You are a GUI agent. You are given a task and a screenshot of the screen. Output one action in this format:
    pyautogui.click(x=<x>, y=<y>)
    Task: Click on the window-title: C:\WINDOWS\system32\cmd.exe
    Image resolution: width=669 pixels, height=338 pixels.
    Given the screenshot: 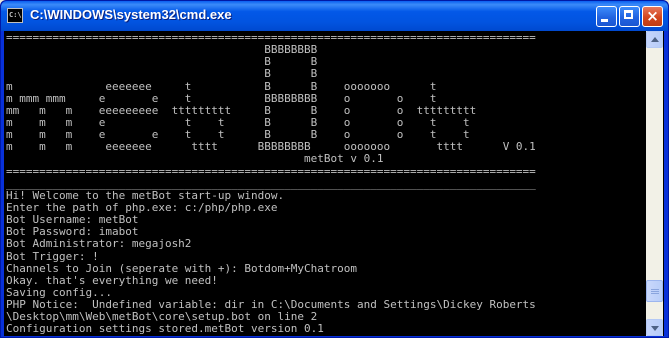 What is the action you would take?
    pyautogui.click(x=131, y=14)
    